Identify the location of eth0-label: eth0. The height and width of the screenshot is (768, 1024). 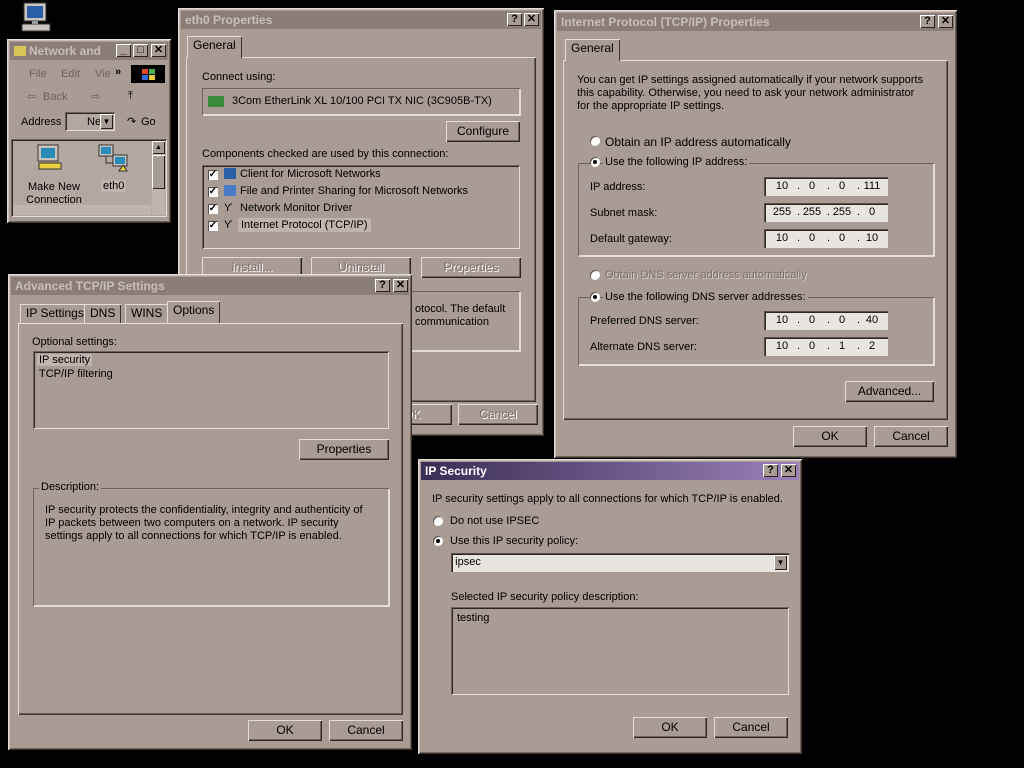
(114, 186).